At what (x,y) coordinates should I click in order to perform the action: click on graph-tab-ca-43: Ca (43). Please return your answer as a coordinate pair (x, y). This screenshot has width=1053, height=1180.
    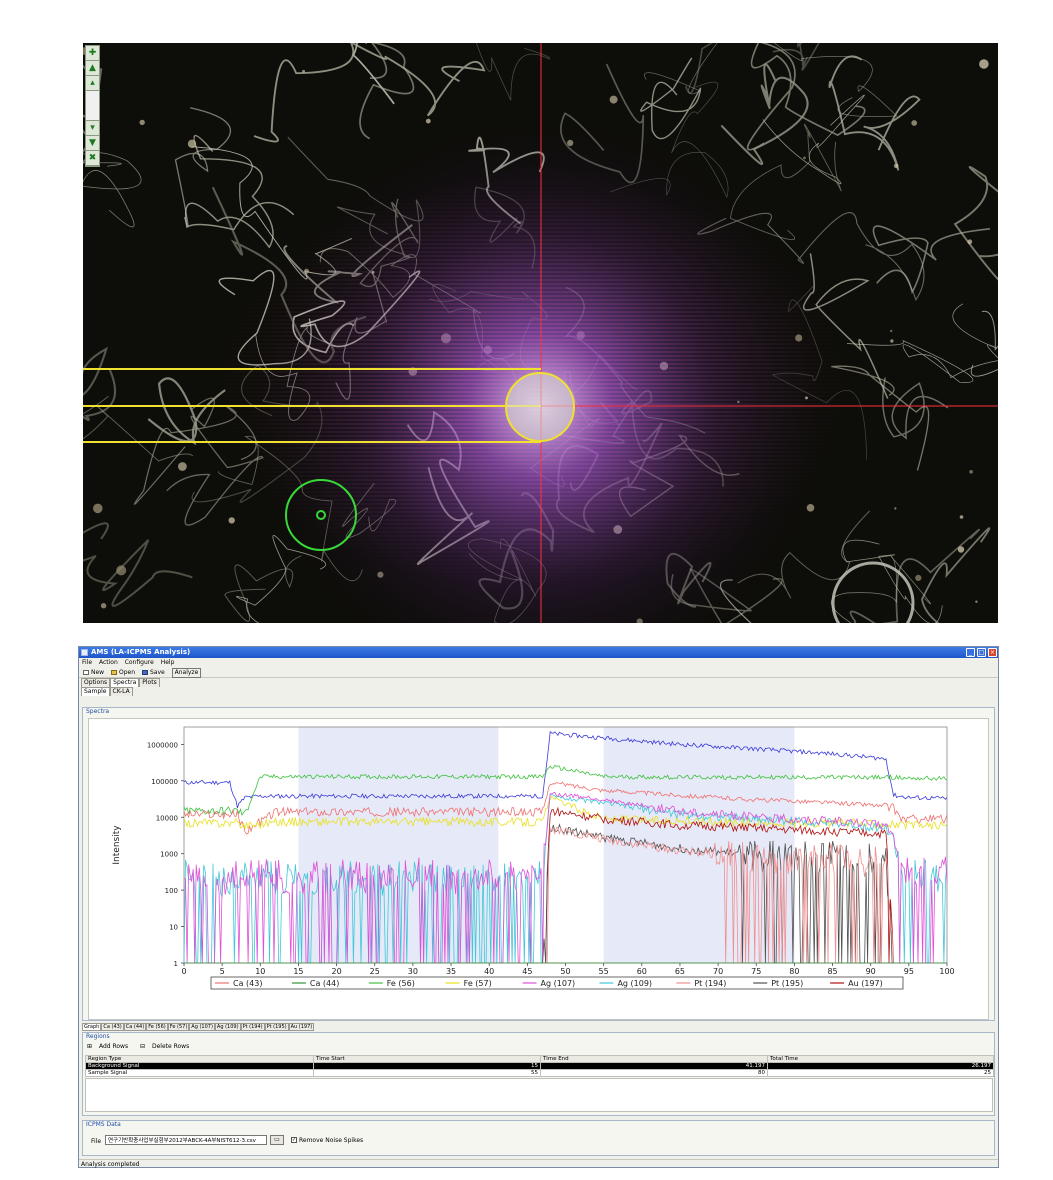
    Looking at the image, I should click on (112, 1027).